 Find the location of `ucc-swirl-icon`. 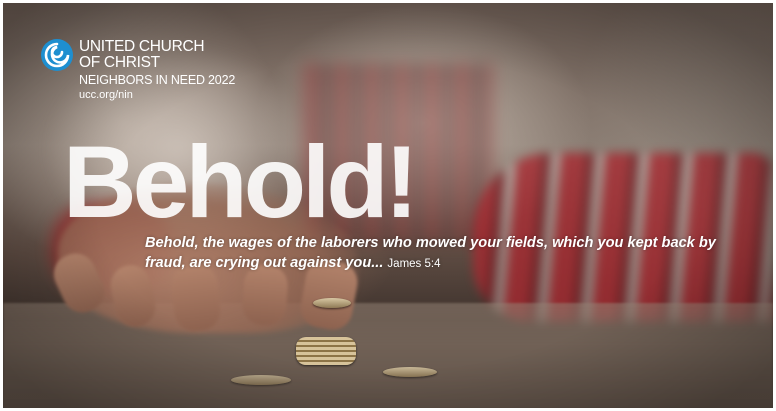

ucc-swirl-icon is located at coordinates (57, 55).